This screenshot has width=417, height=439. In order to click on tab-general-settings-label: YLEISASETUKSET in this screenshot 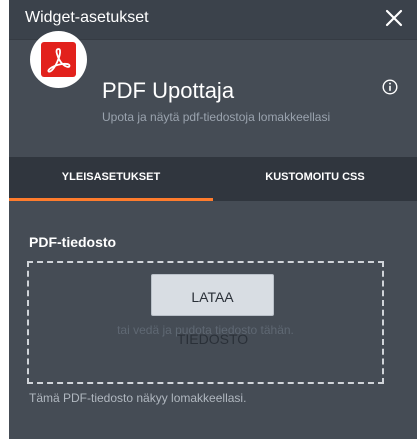, I will do `click(111, 177)`.